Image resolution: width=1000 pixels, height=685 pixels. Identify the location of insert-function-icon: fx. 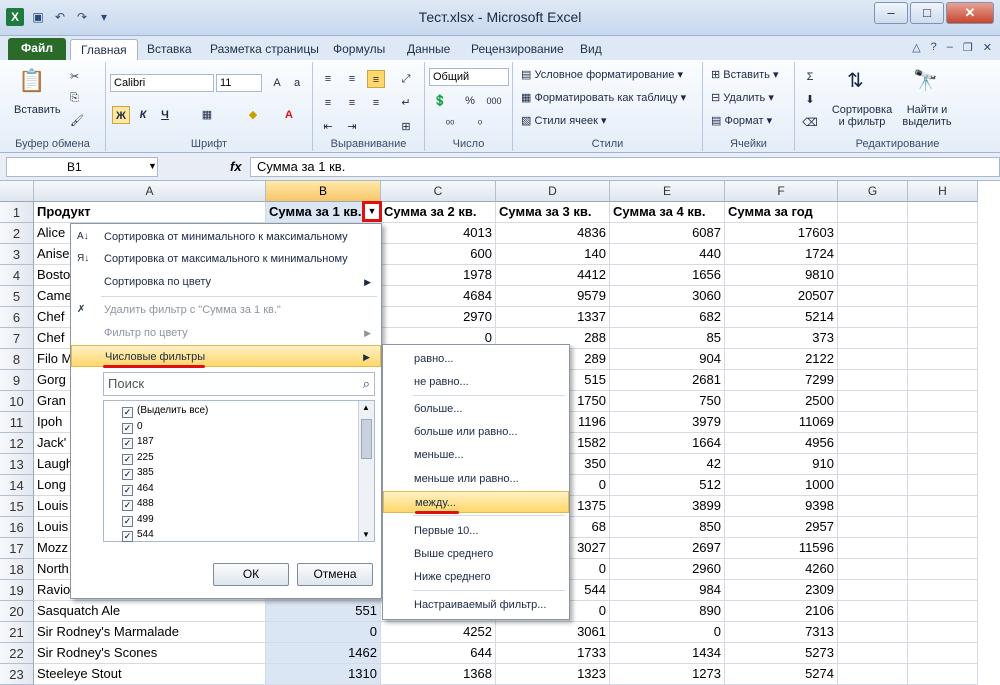
(236, 166).